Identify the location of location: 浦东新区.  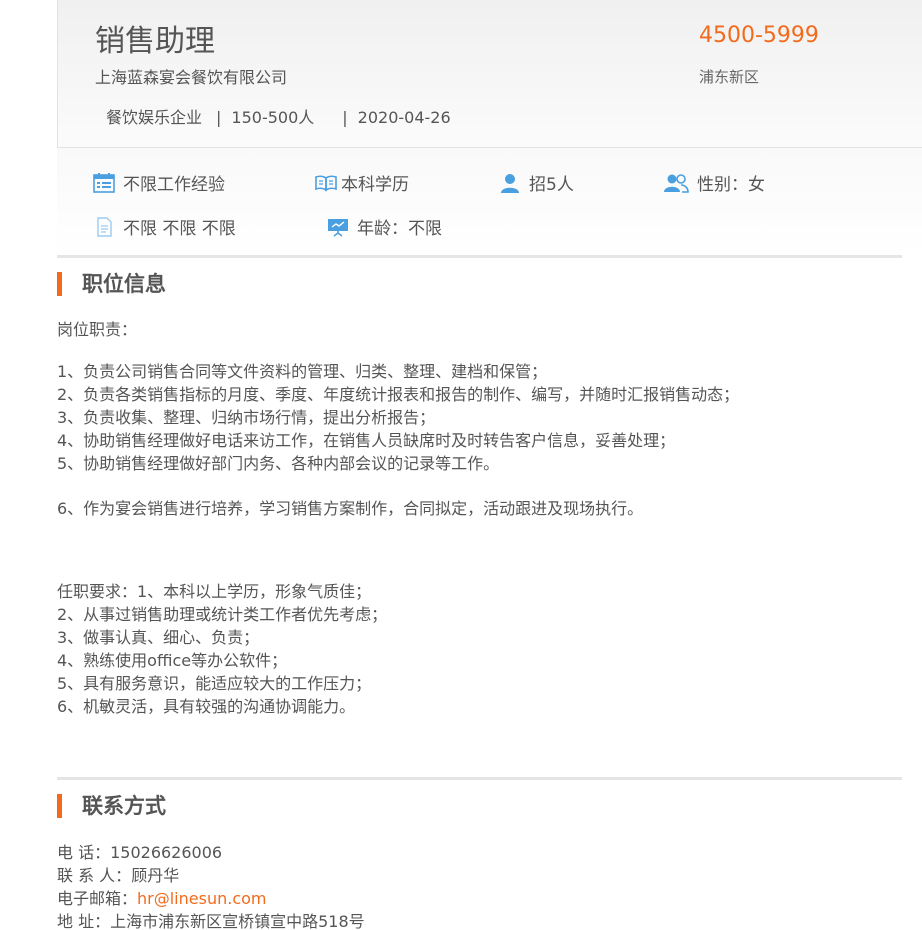
(729, 77).